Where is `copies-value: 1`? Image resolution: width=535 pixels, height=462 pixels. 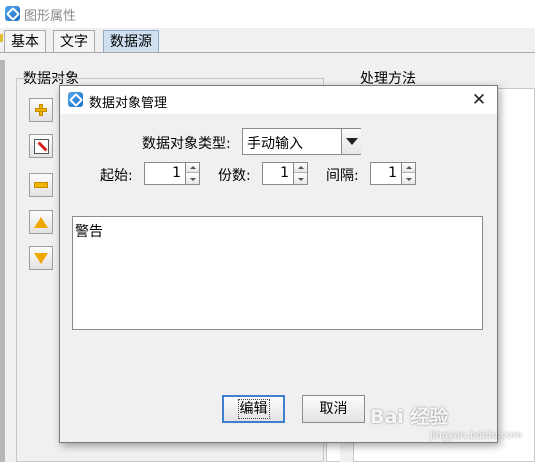
copies-value: 1 is located at coordinates (284, 173).